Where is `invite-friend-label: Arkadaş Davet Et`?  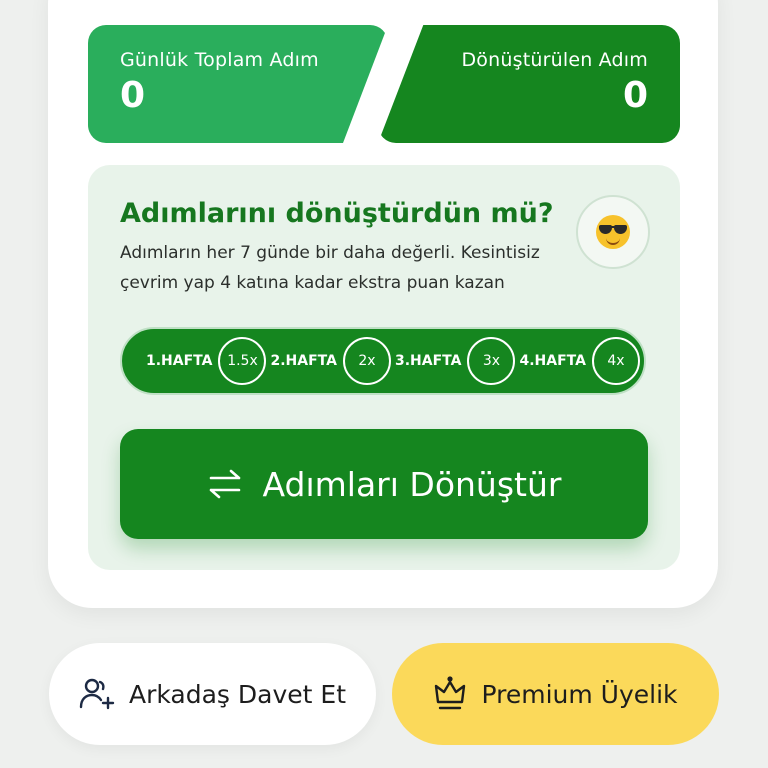
invite-friend-label: Arkadaş Davet Et is located at coordinates (237, 694).